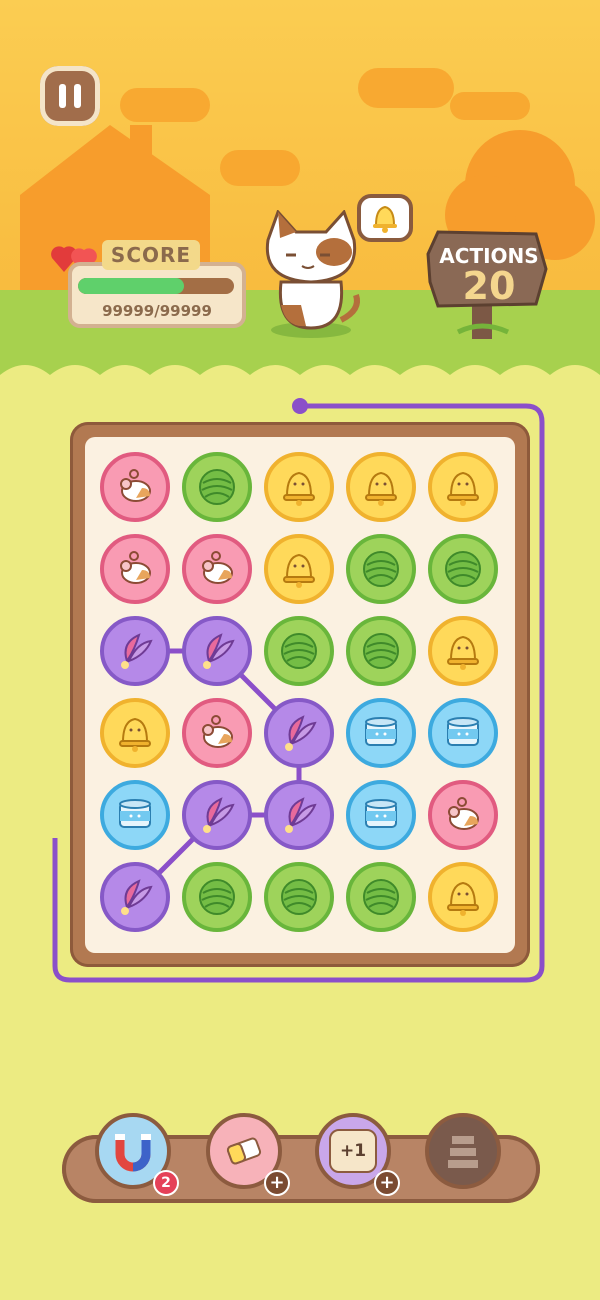 The image size is (600, 1300). I want to click on pause-button, so click(70, 96).